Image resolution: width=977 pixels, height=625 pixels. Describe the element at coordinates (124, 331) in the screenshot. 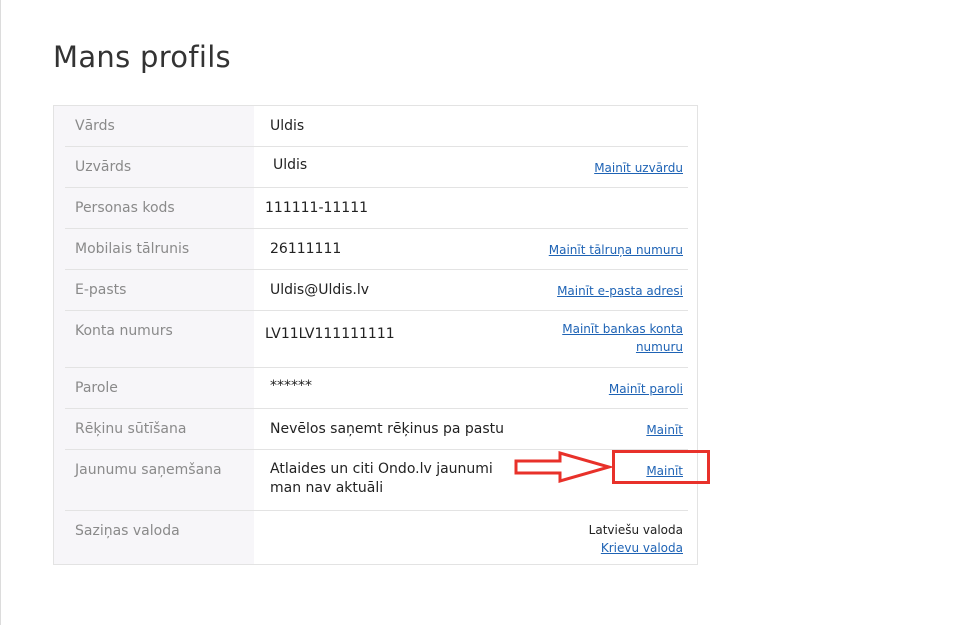

I see `label-account-number: Konta numurs` at that location.